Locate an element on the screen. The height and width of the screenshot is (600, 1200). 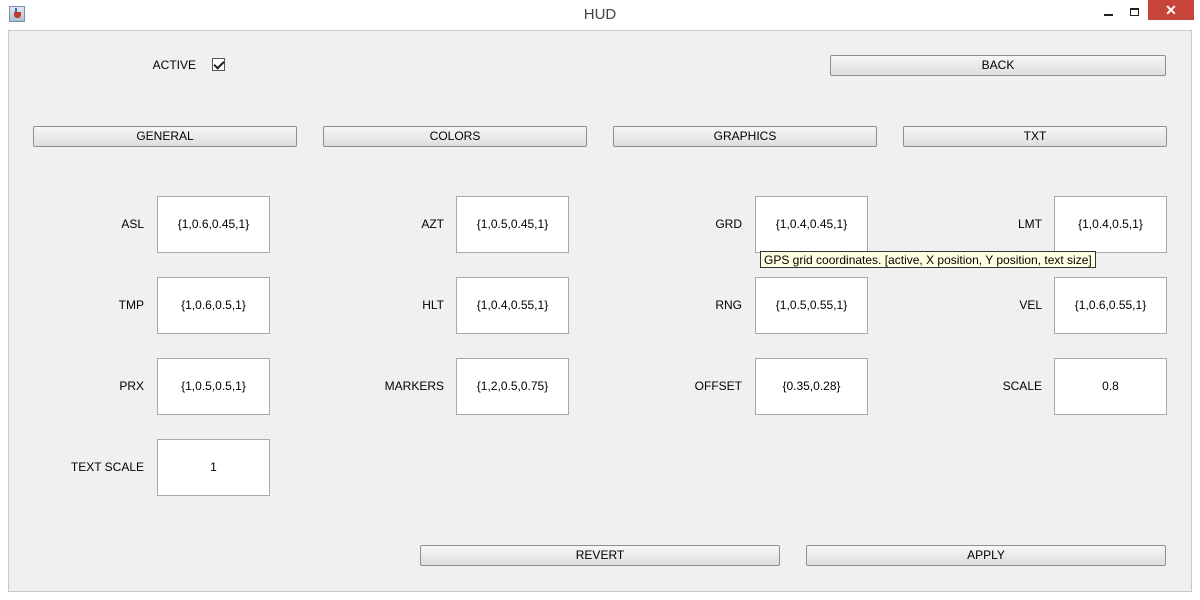
minimize-icon is located at coordinates (1108, 15).